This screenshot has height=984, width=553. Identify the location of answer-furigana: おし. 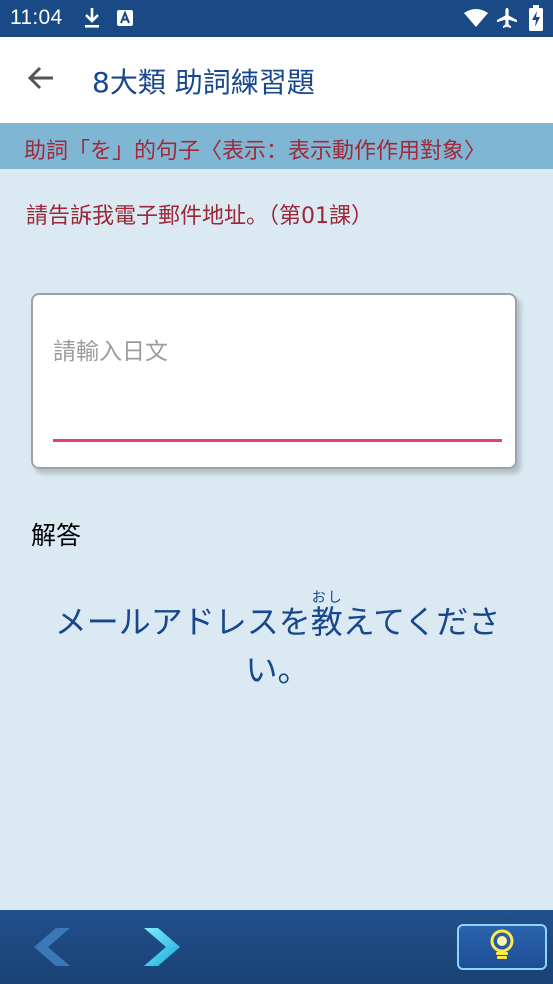
(326, 598).